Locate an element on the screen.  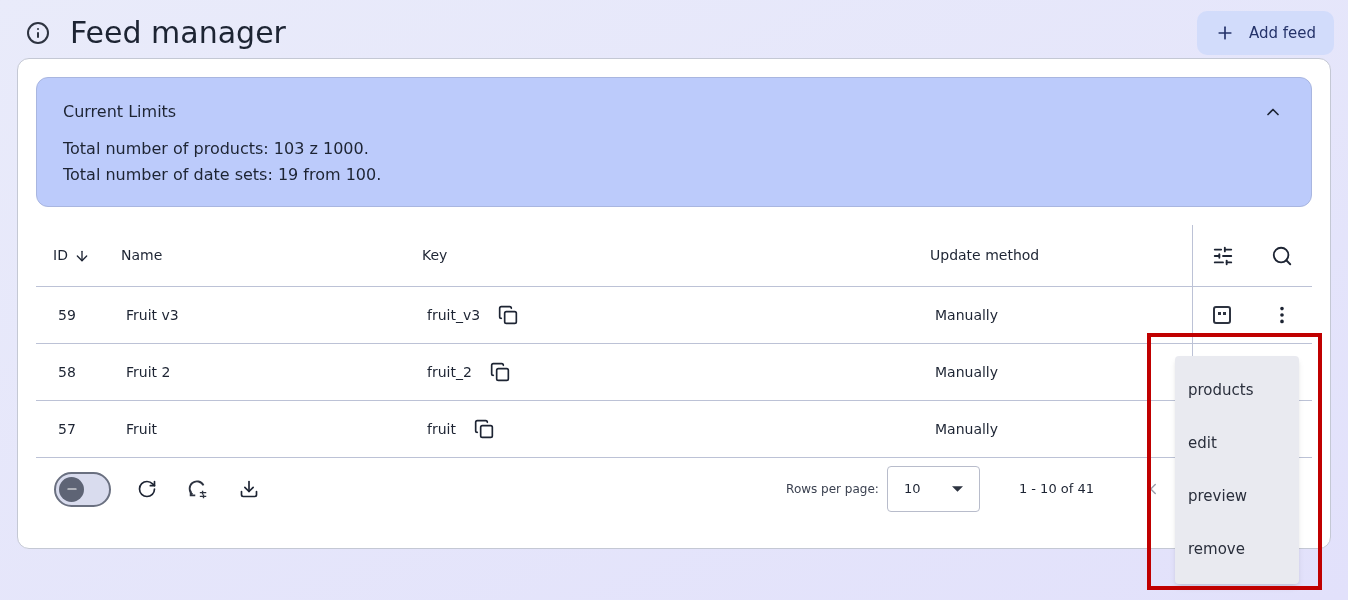
add-feed-button: Add feed is located at coordinates (1265, 33).